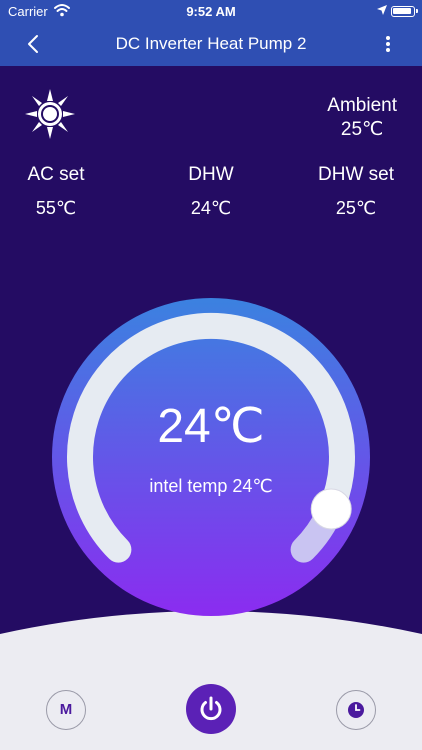  What do you see at coordinates (211, 174) in the screenshot?
I see `dhw-label: DHW` at bounding box center [211, 174].